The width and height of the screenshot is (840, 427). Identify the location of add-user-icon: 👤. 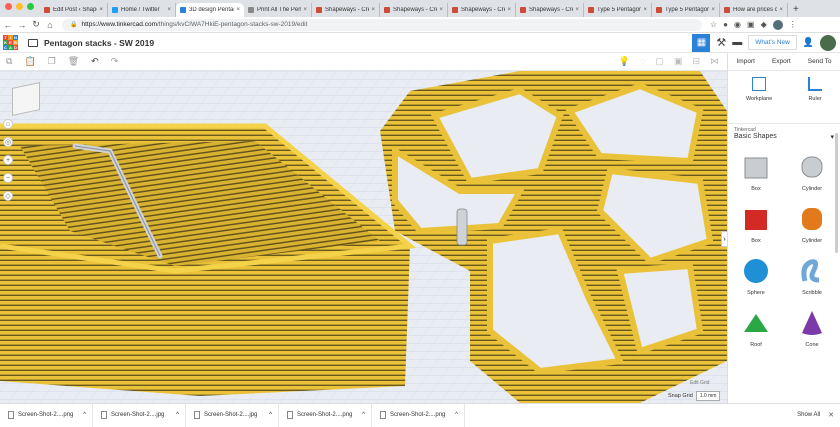
(808, 42).